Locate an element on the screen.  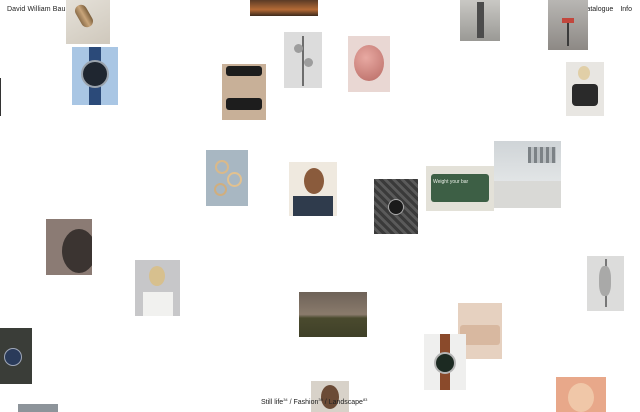
thumb-watch-carbon is located at coordinates (396, 206).